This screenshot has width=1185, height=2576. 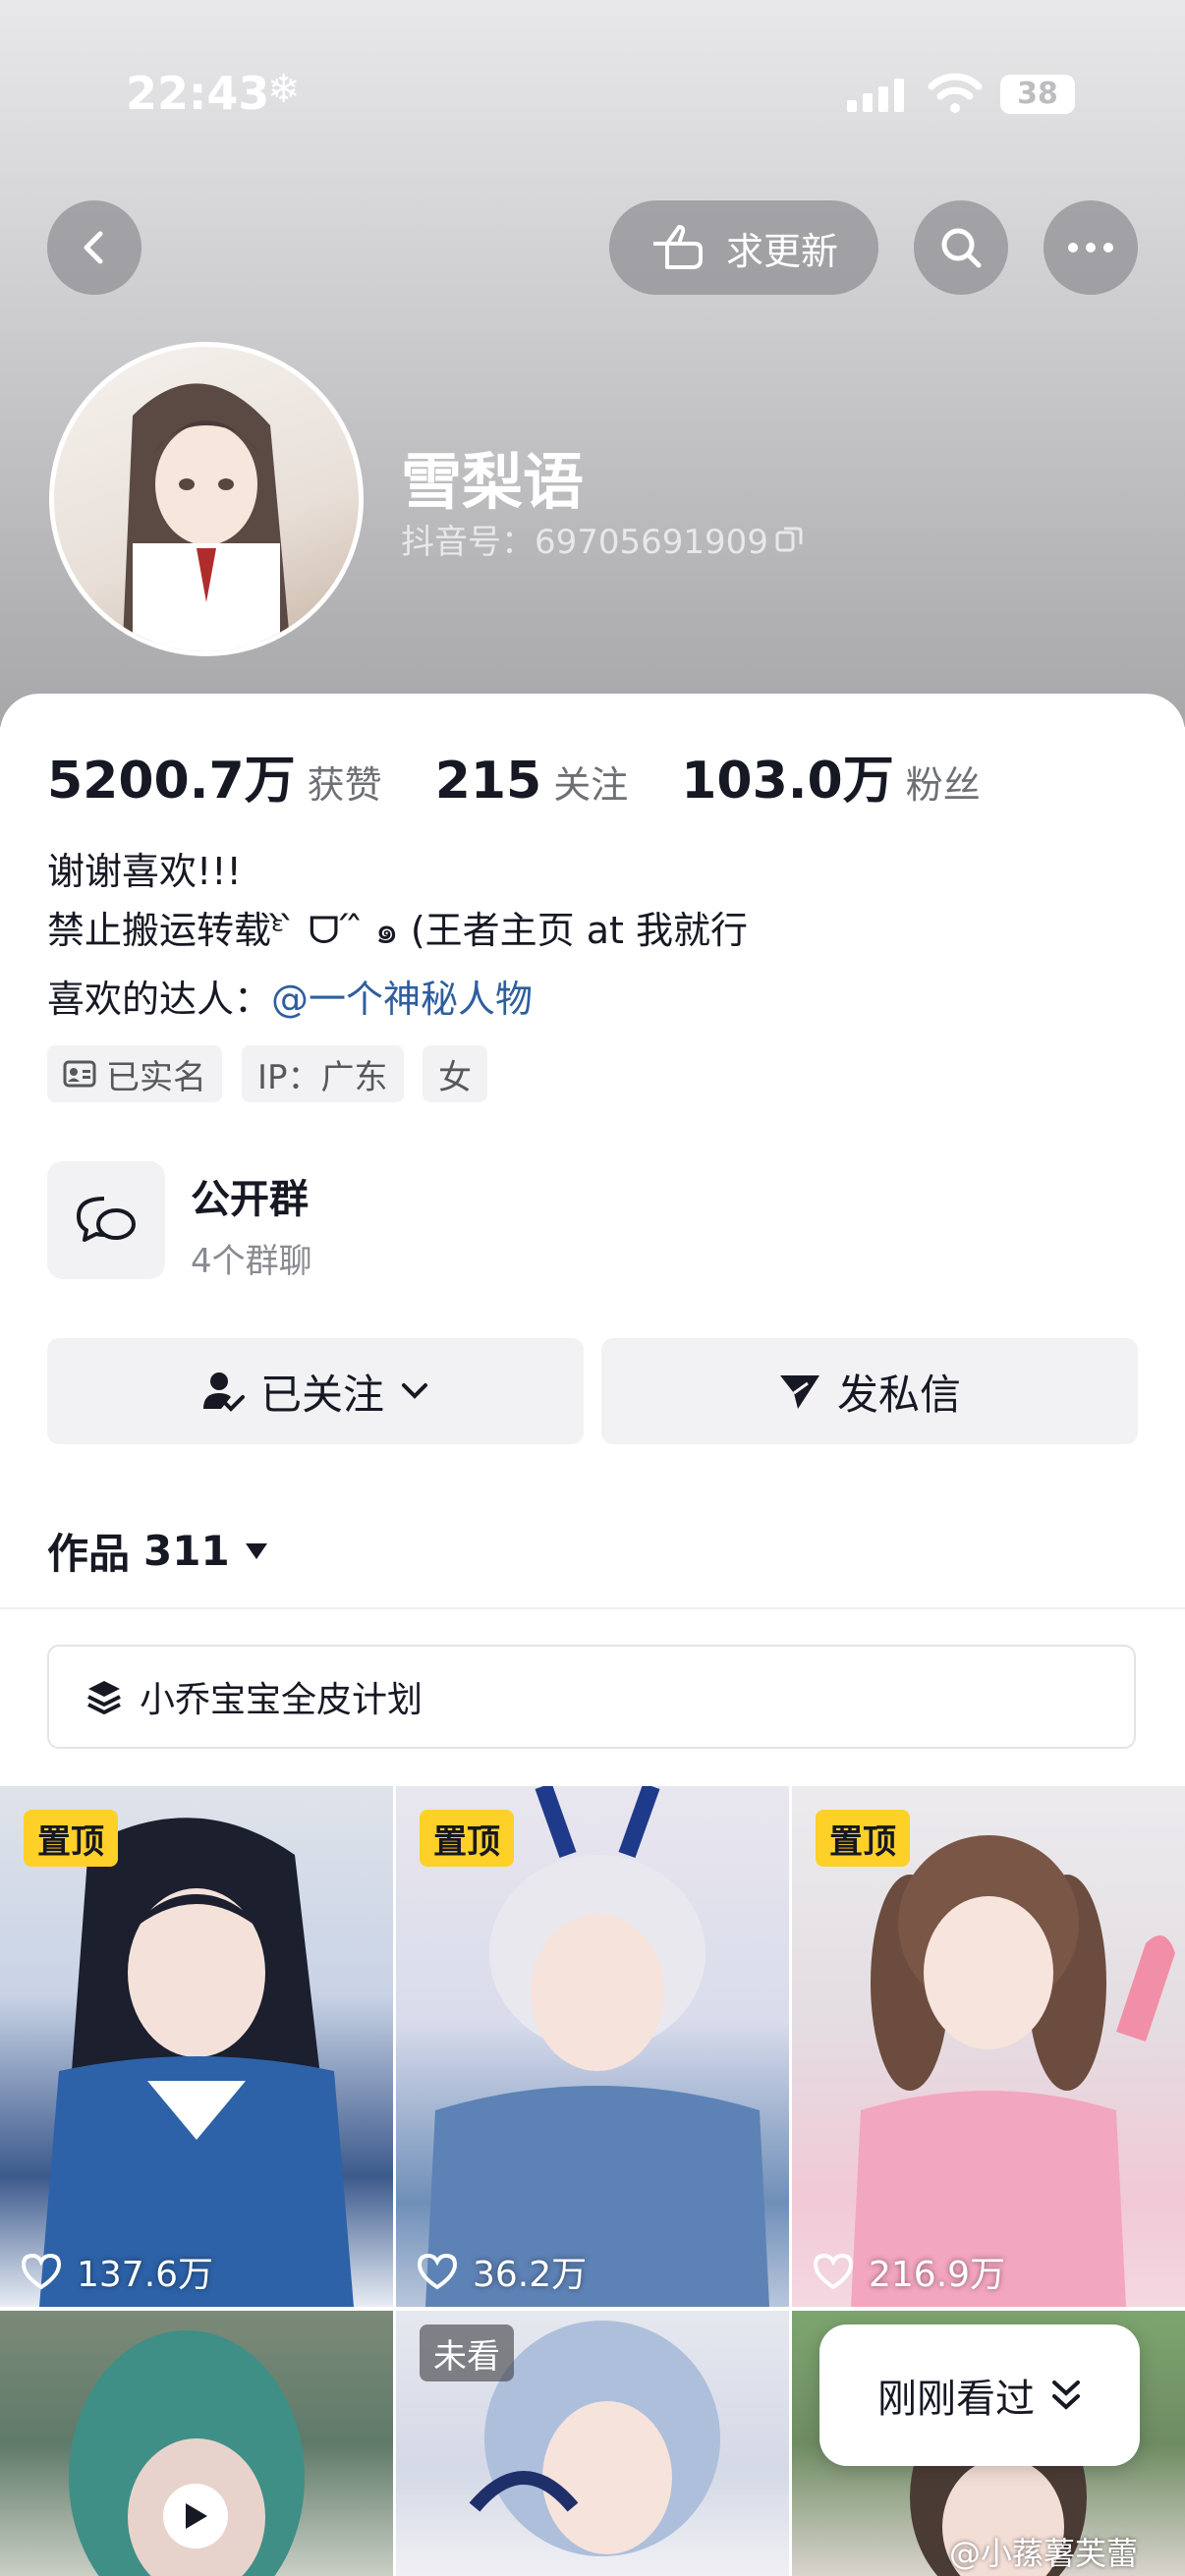 What do you see at coordinates (402, 999) in the screenshot?
I see `liked-creator-link: @一个神秘人物` at bounding box center [402, 999].